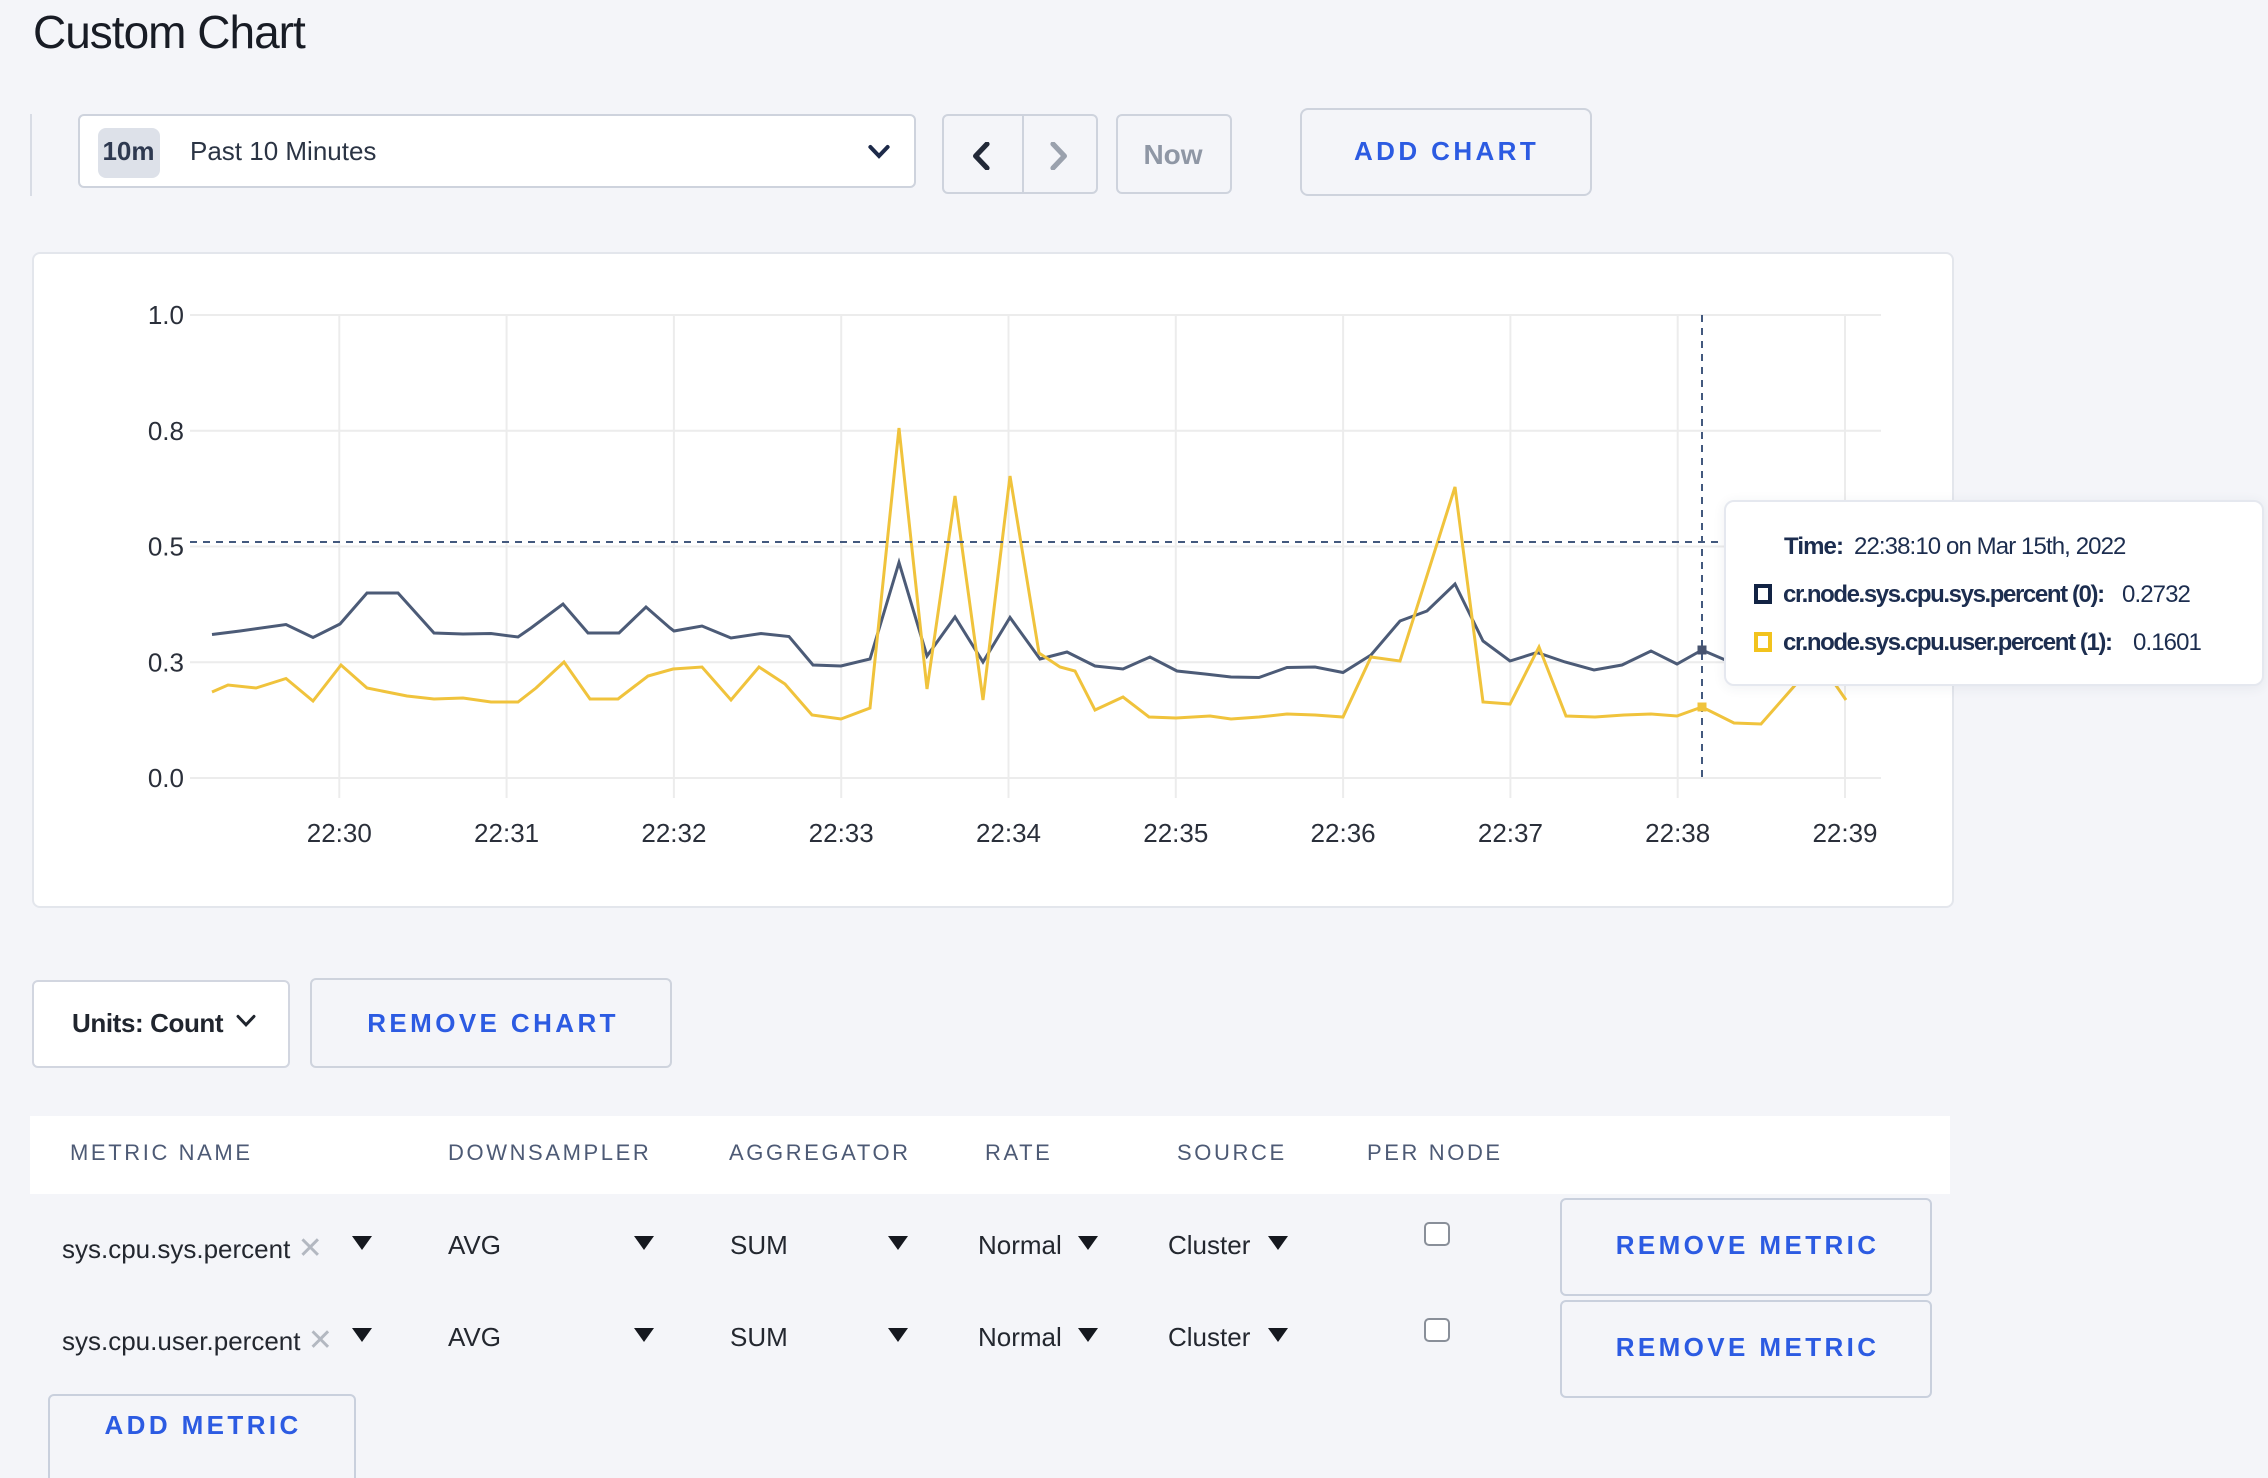 The width and height of the screenshot is (2268, 1478). Describe the element at coordinates (1008, 833) in the screenshot. I see `svg-text: 22:34` at that location.